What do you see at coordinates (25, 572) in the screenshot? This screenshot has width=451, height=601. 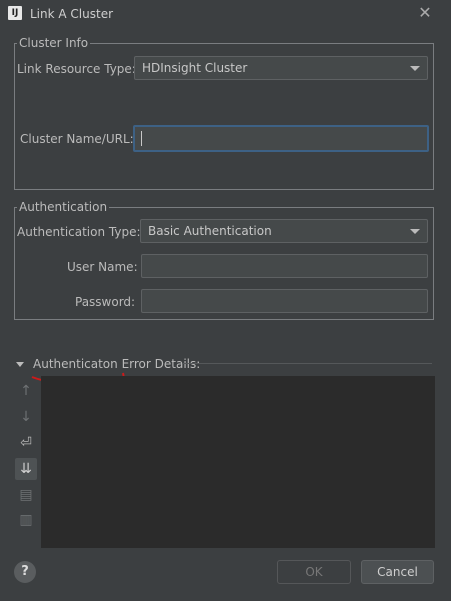 I see `help-button: ?` at bounding box center [25, 572].